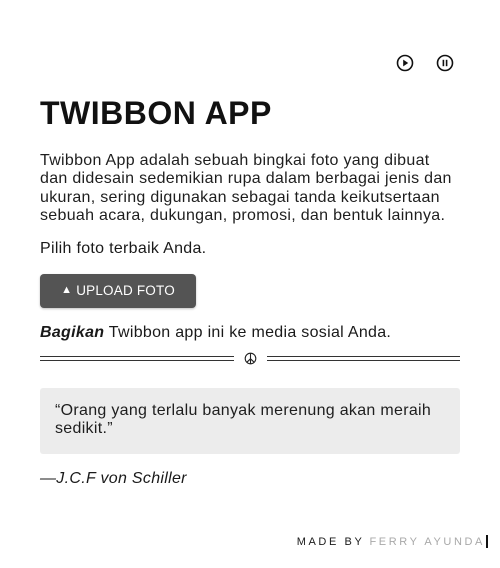  Describe the element at coordinates (330, 541) in the screenshot. I see `footer-made-by: MADE BY` at that location.